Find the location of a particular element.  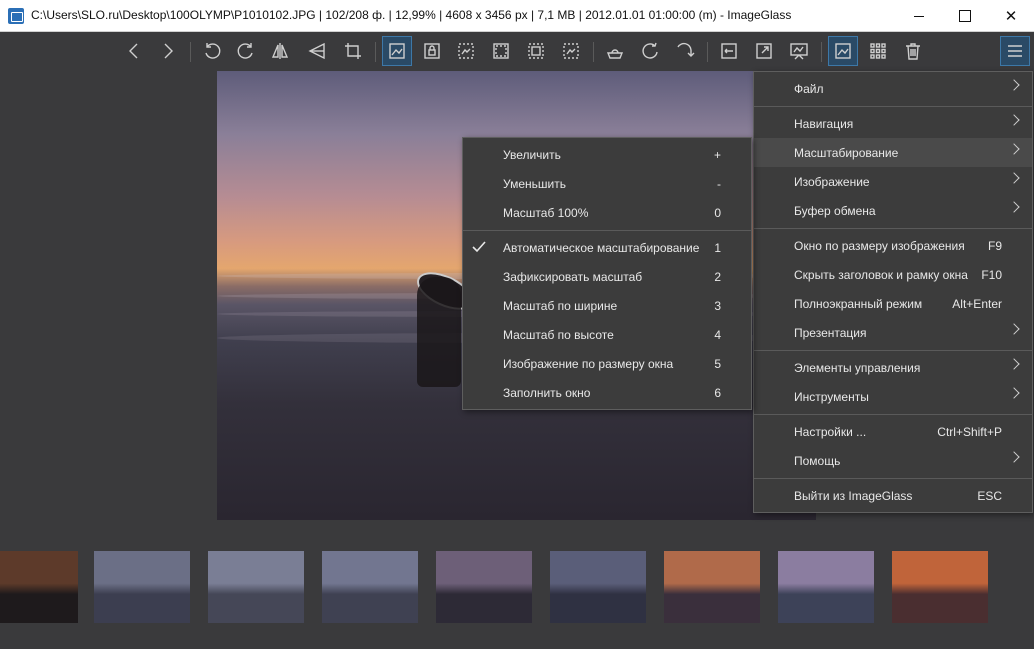

menu-item-label: Масштабирование is located at coordinates (846, 153).